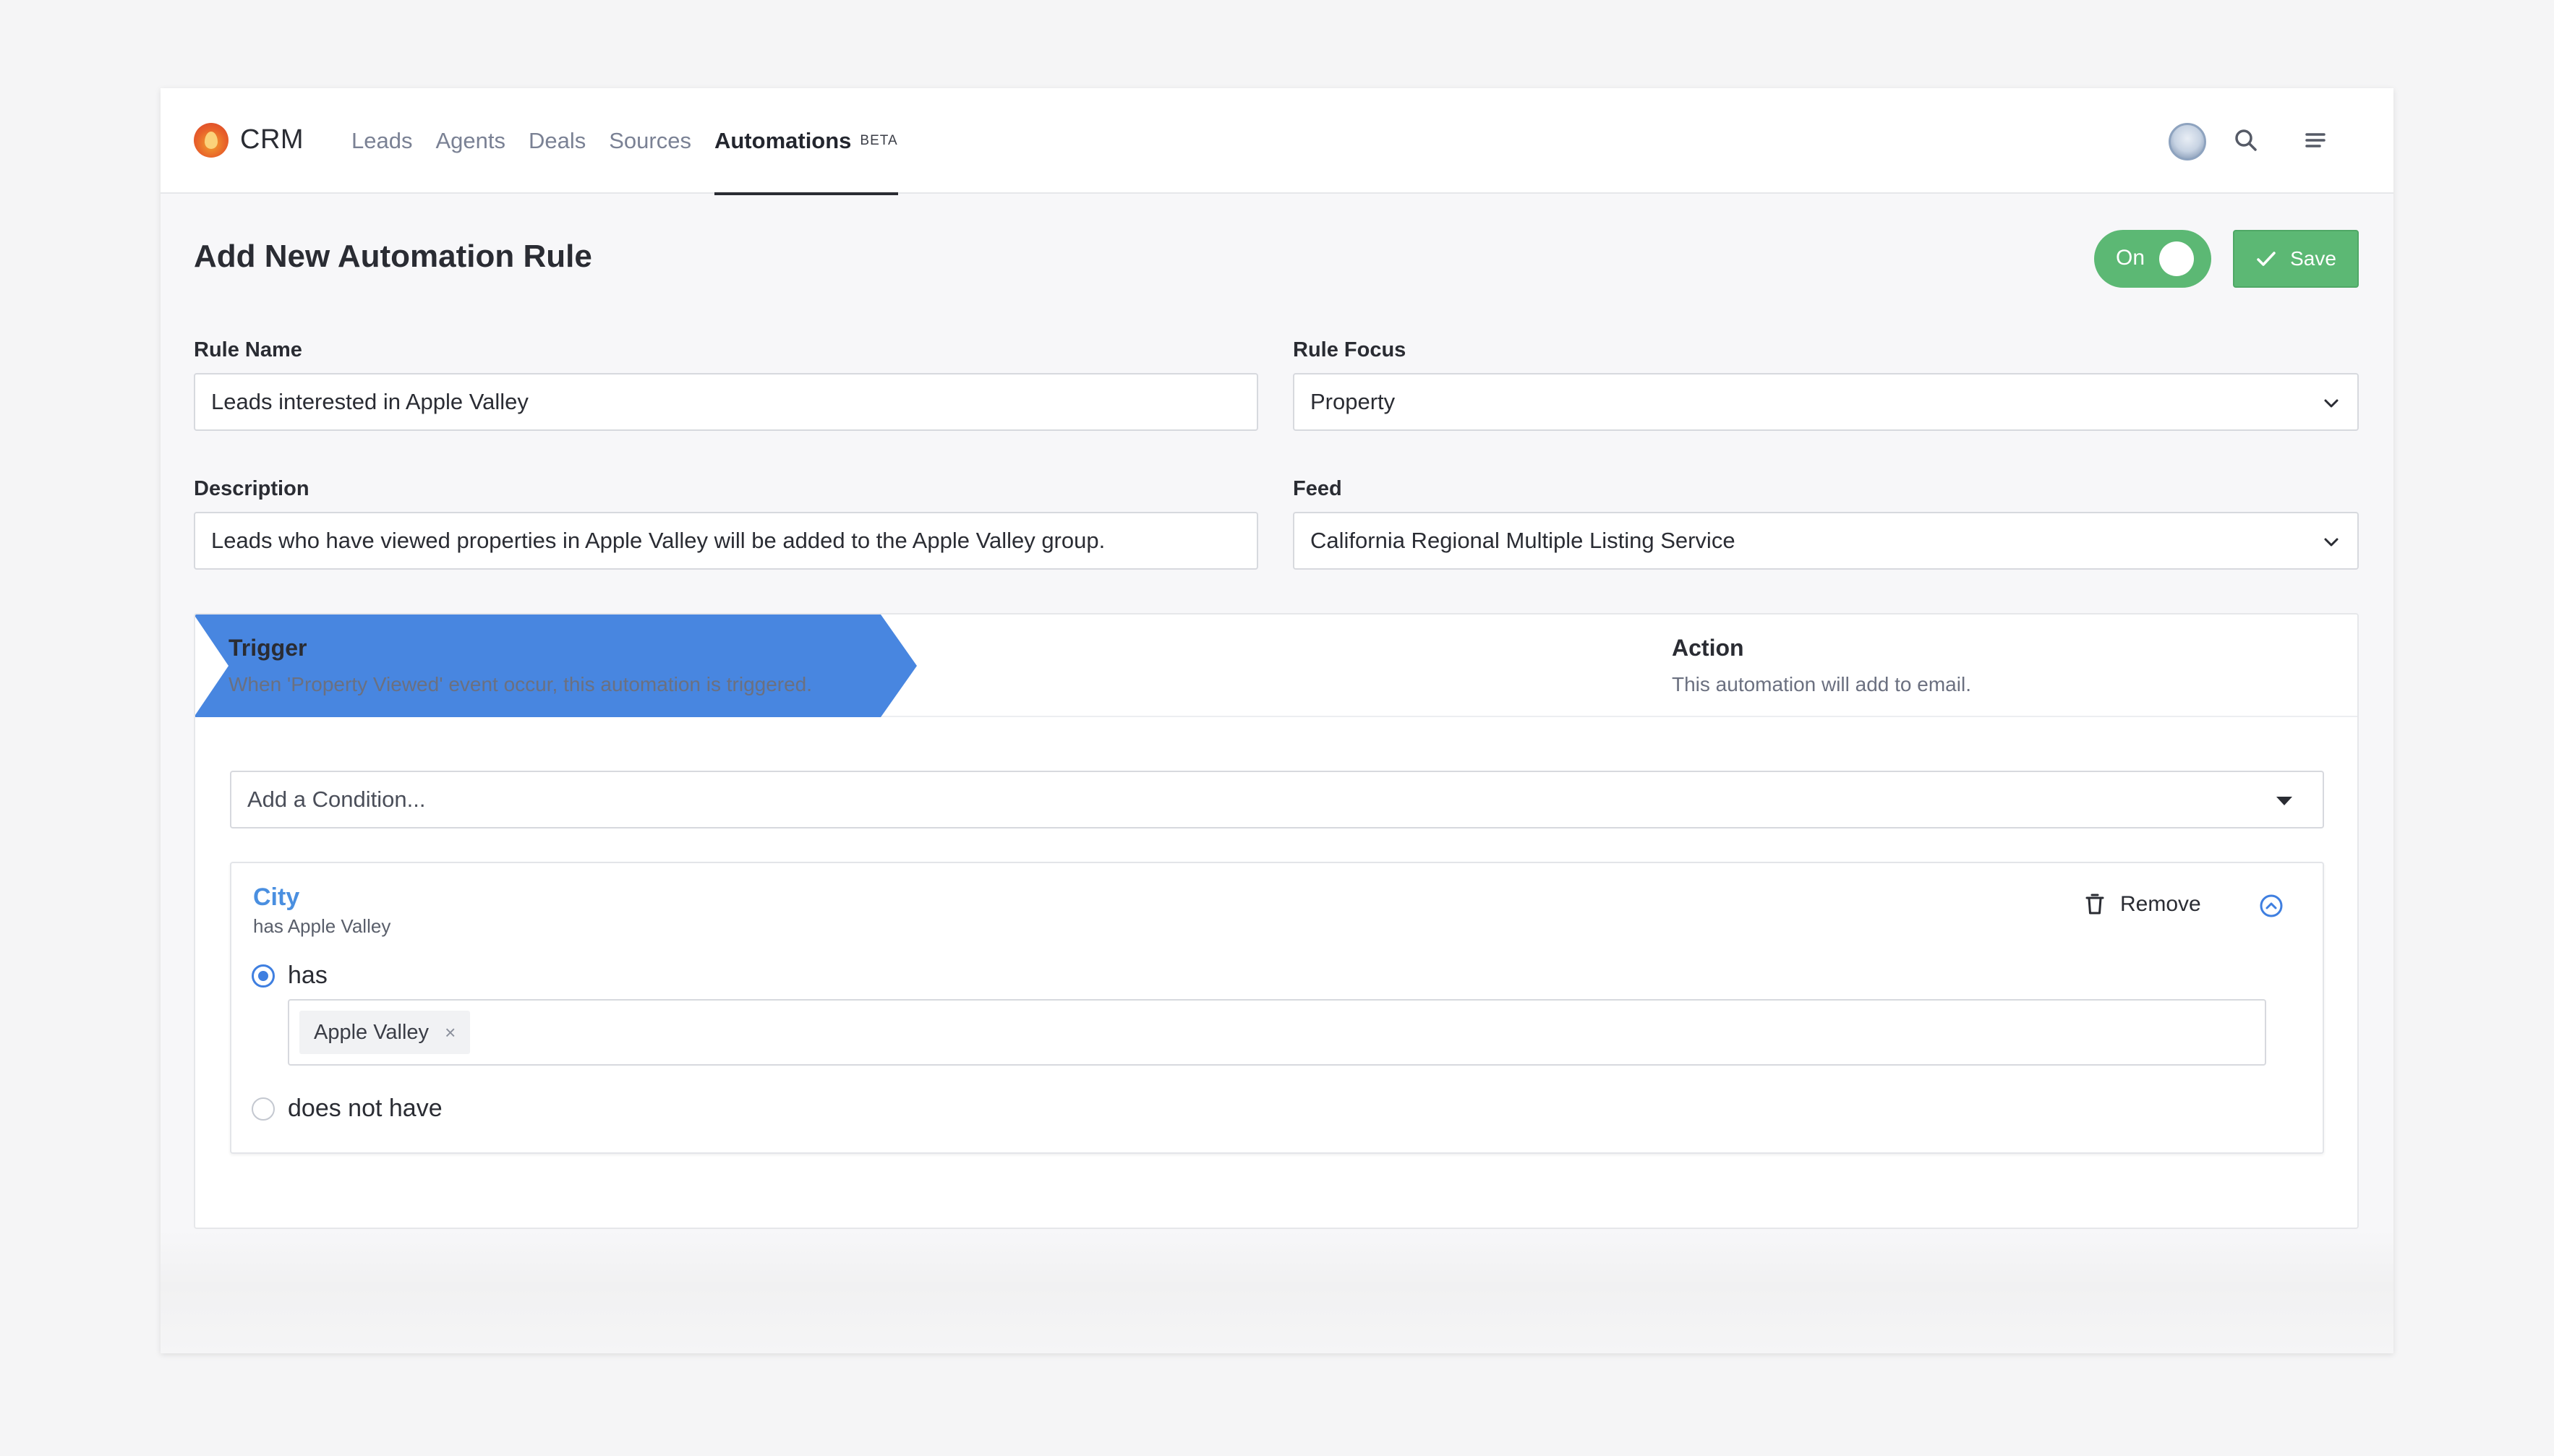 This screenshot has height=1456, width=2554. I want to click on bottom-fade, so click(1277, 1291).